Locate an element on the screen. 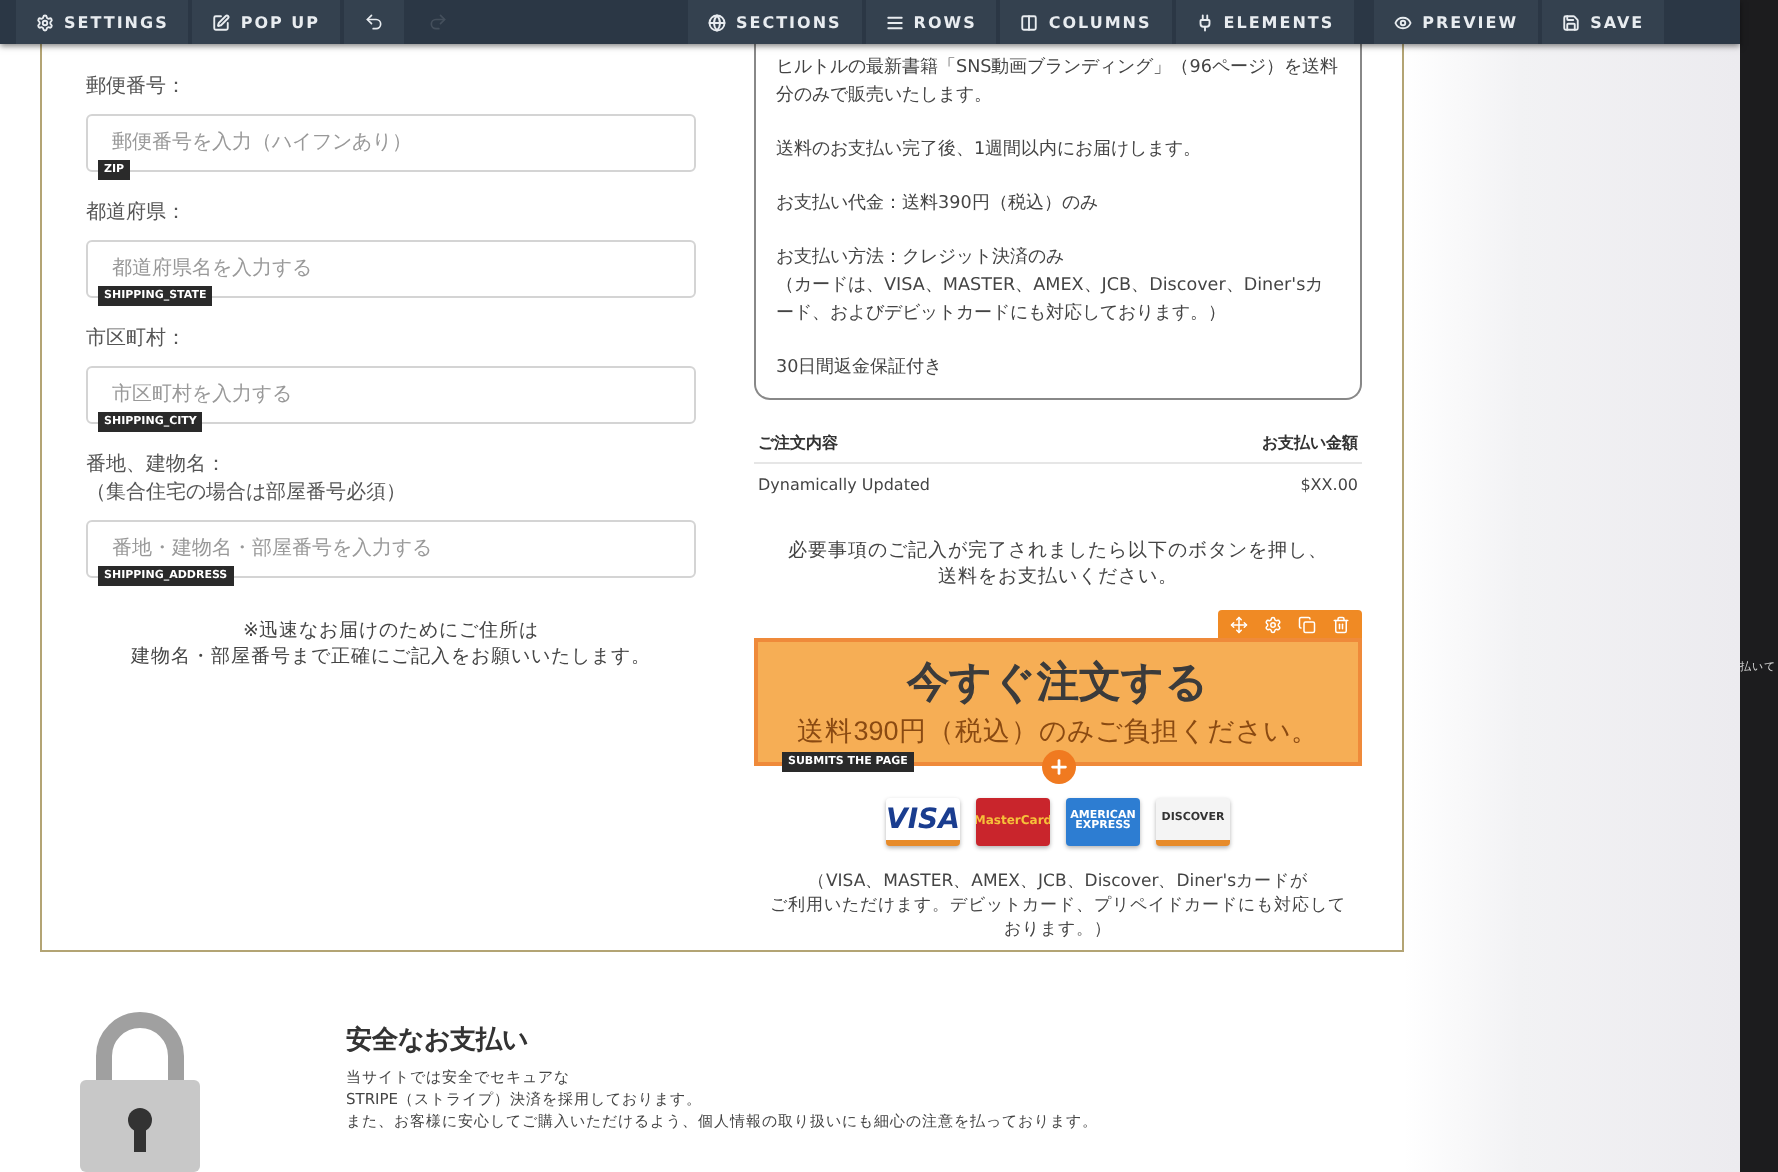  card-logo: VISA is located at coordinates (923, 822).